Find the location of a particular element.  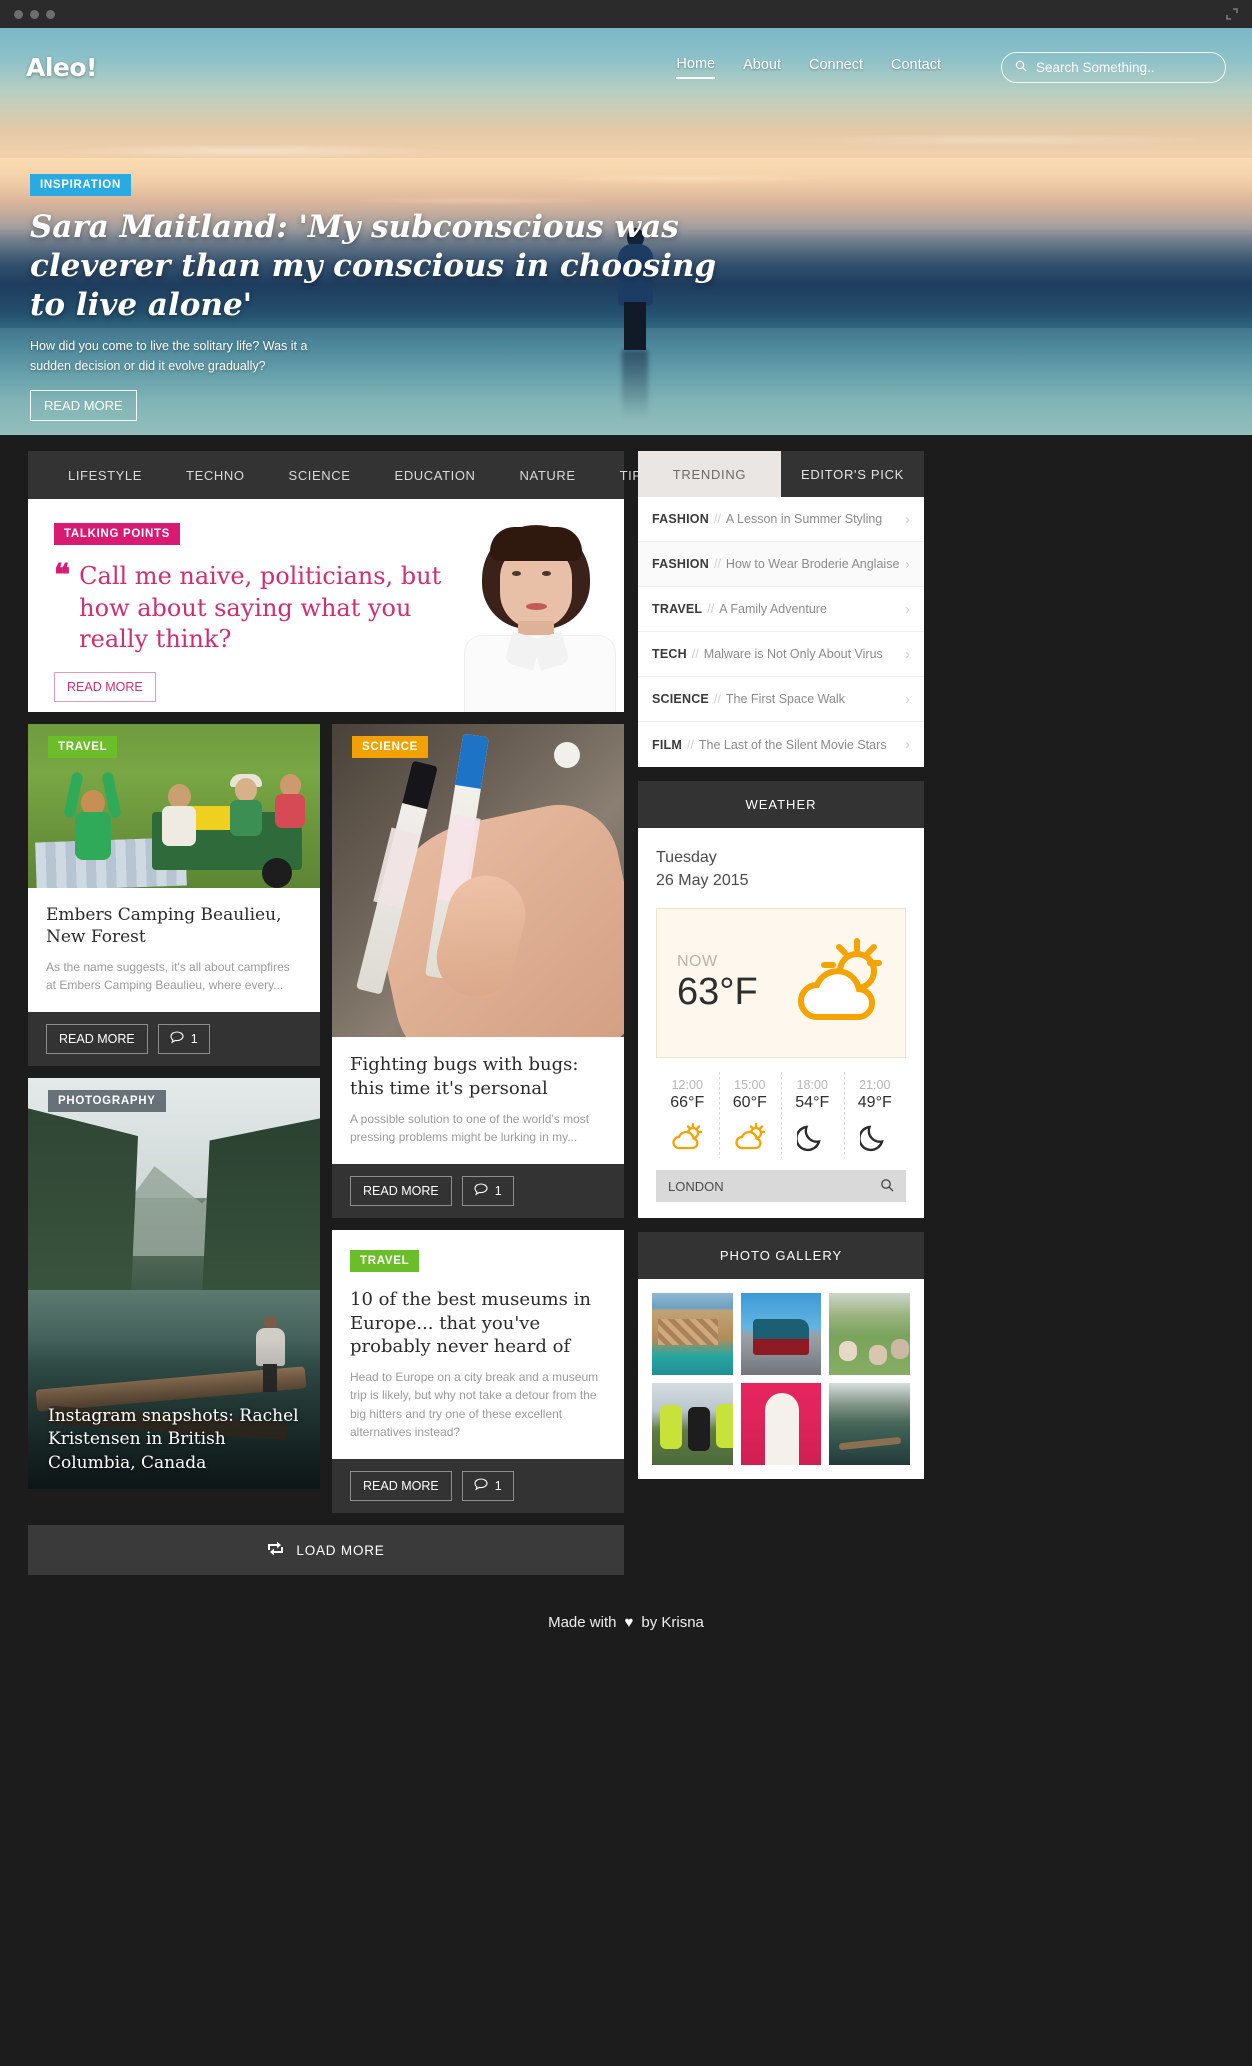

photo-gallery-widget: PHOTO GALLERY is located at coordinates (781, 1356).